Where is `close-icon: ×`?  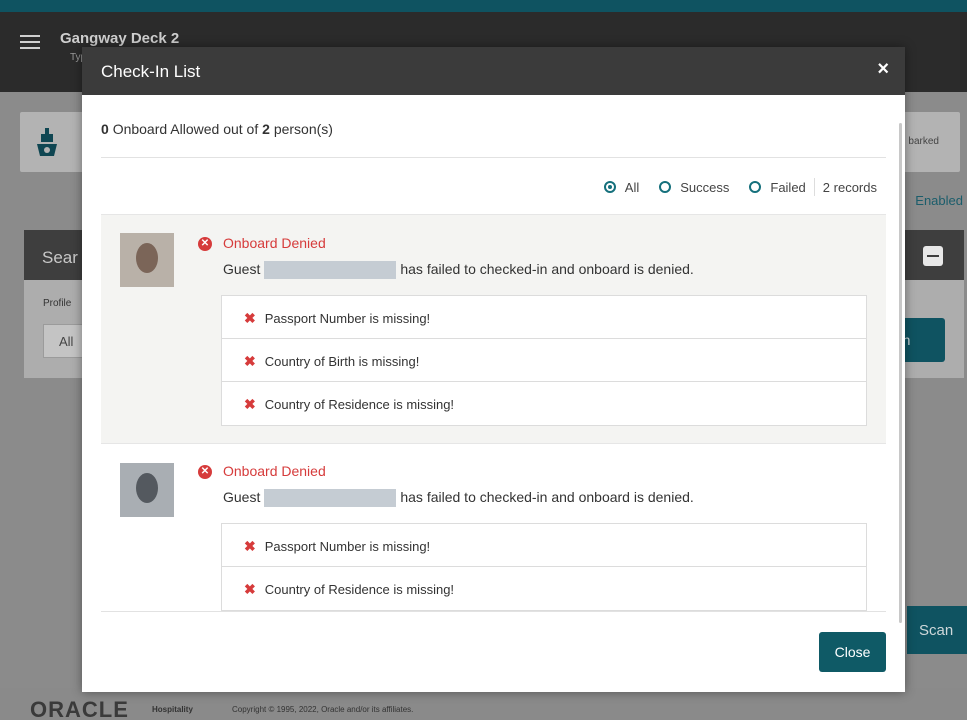
close-icon: × is located at coordinates (883, 69).